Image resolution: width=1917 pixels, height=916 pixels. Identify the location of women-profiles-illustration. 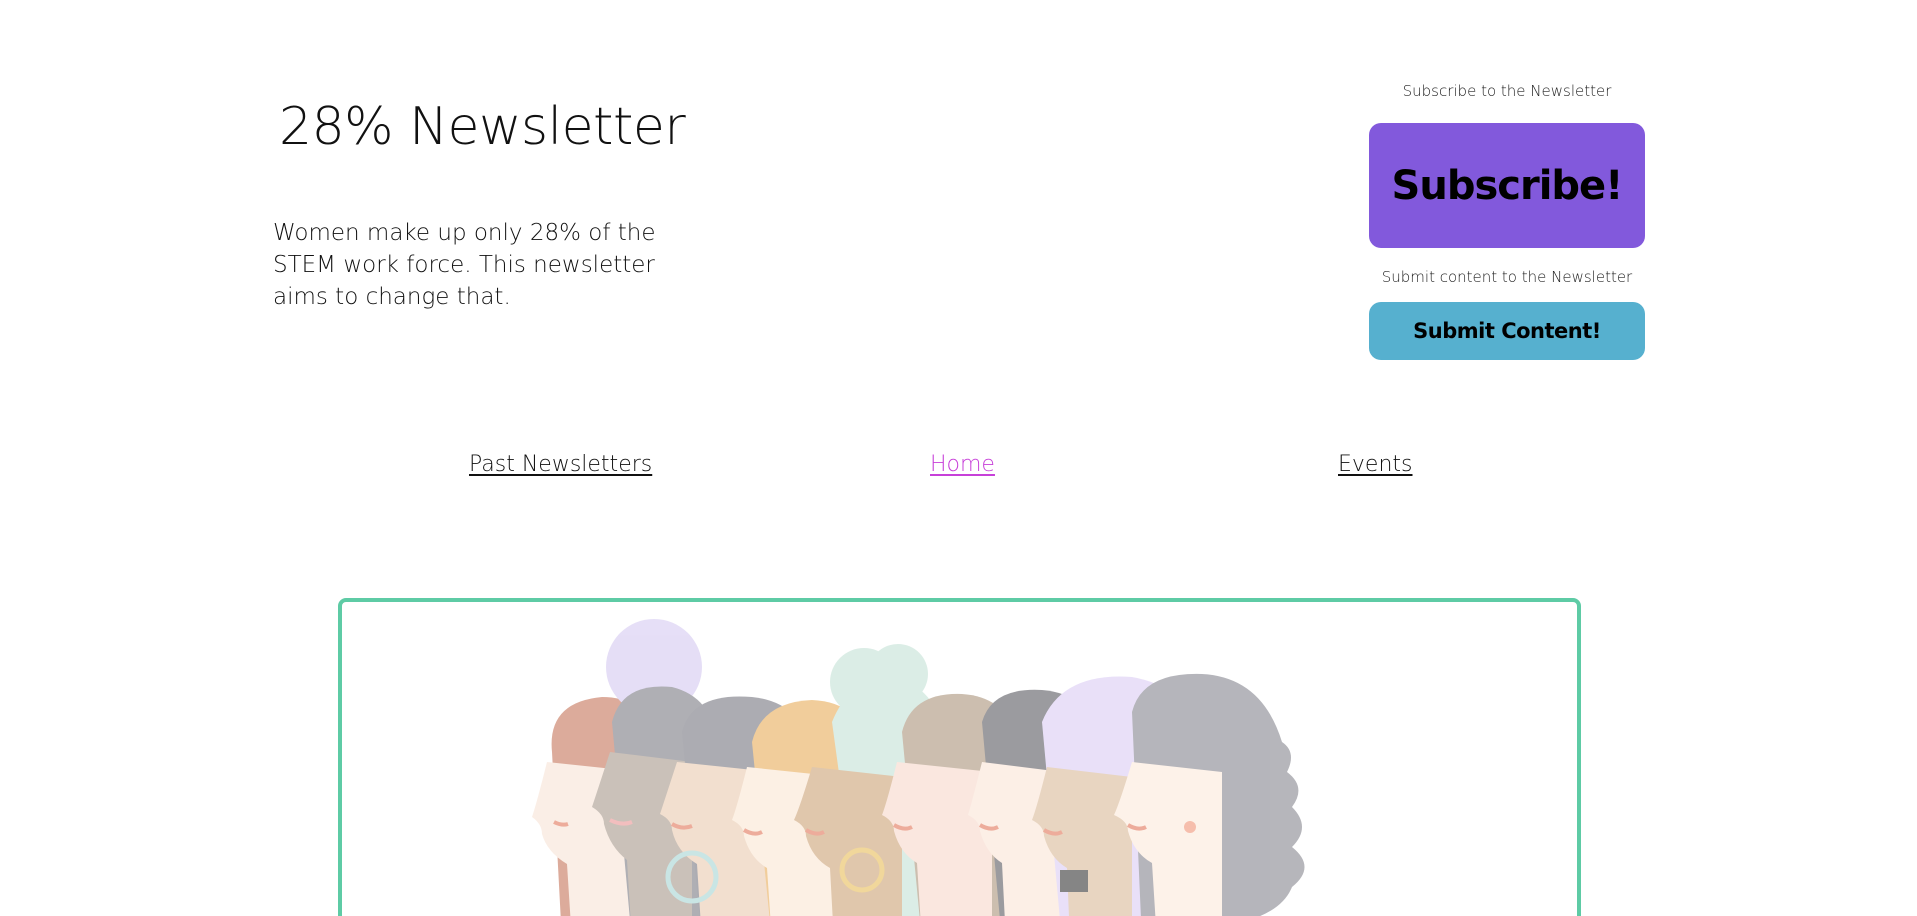
(918, 767).